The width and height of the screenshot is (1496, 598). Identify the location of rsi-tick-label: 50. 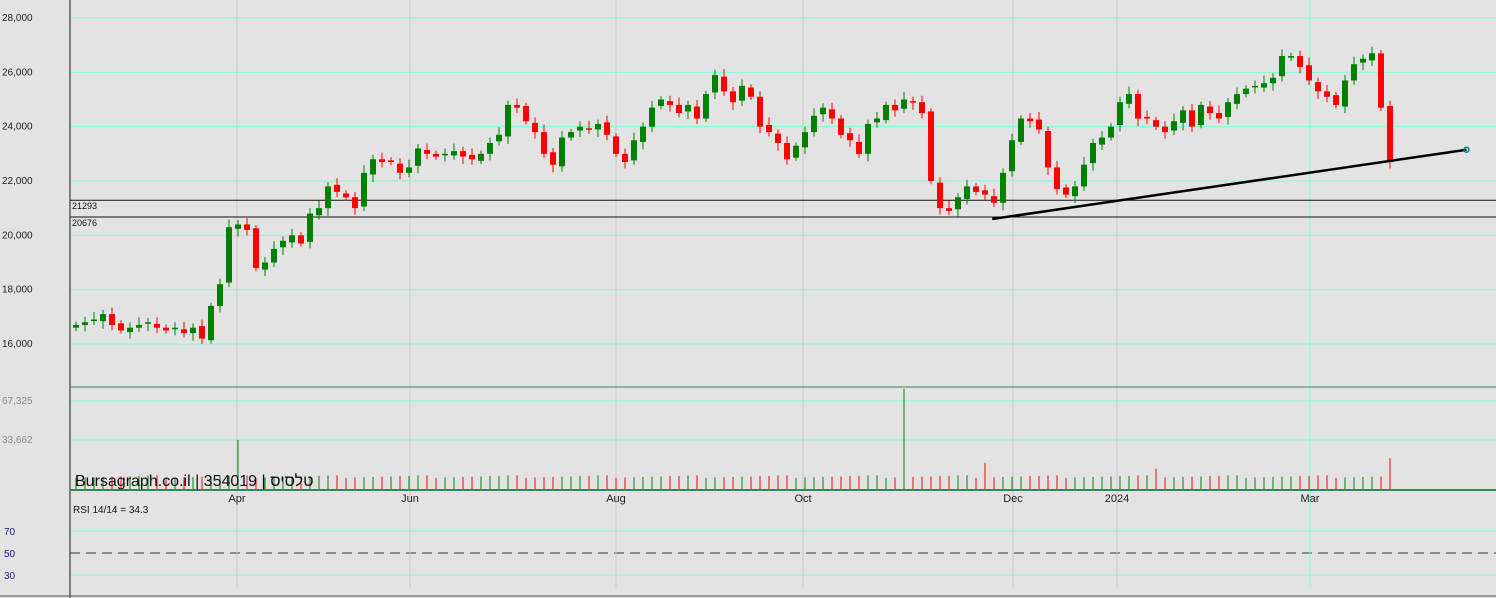
(10, 554).